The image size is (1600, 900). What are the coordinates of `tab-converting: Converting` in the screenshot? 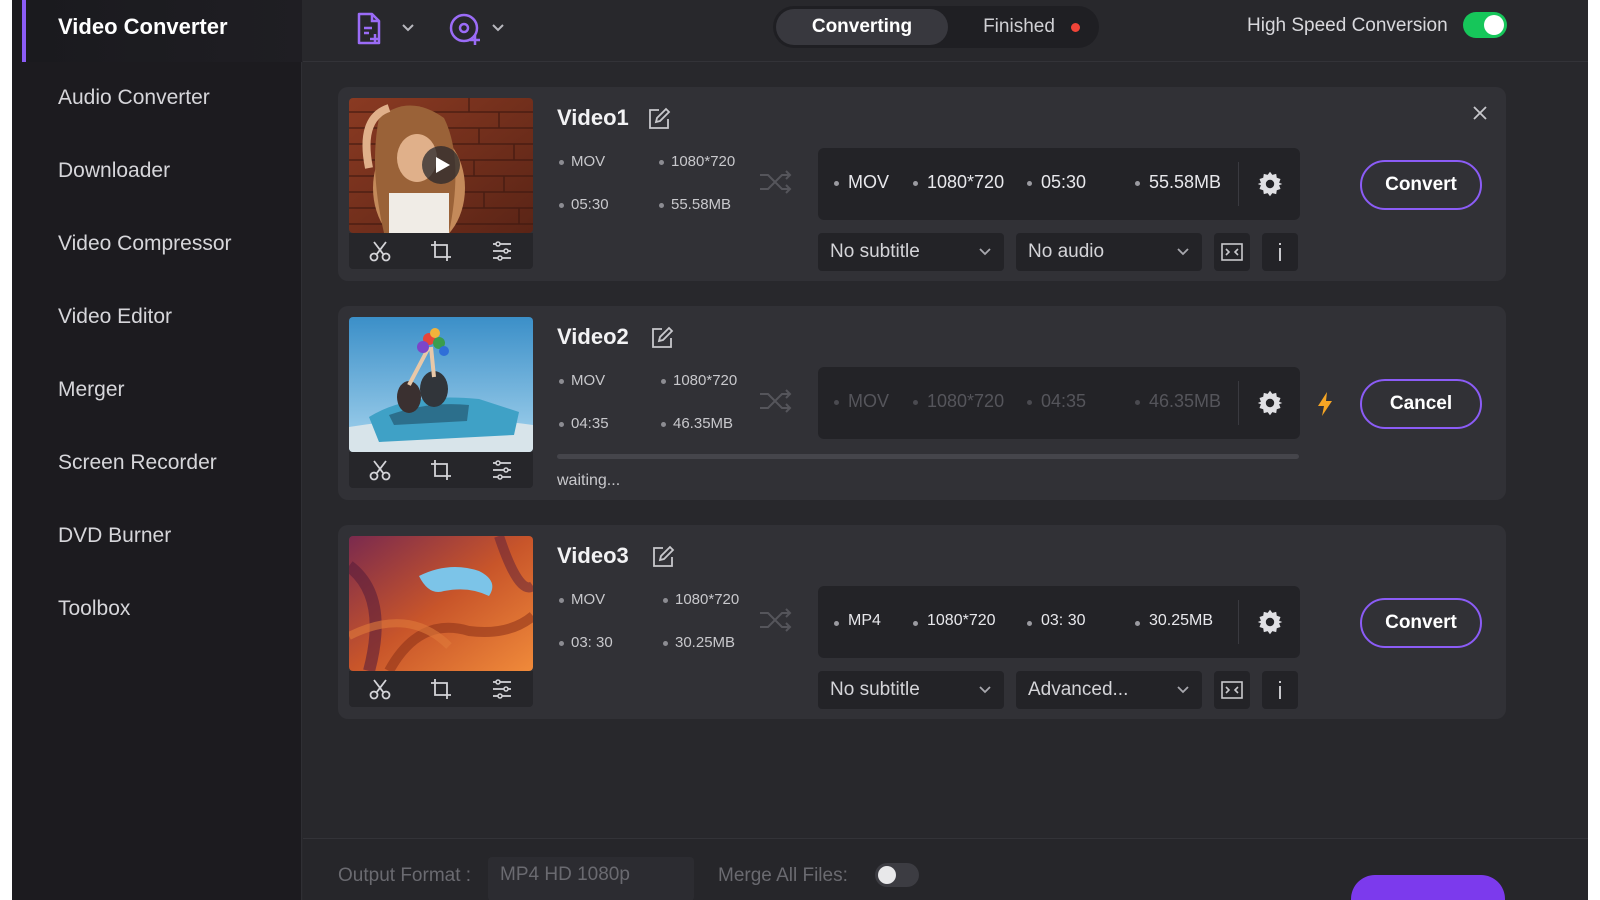 It's located at (862, 27).